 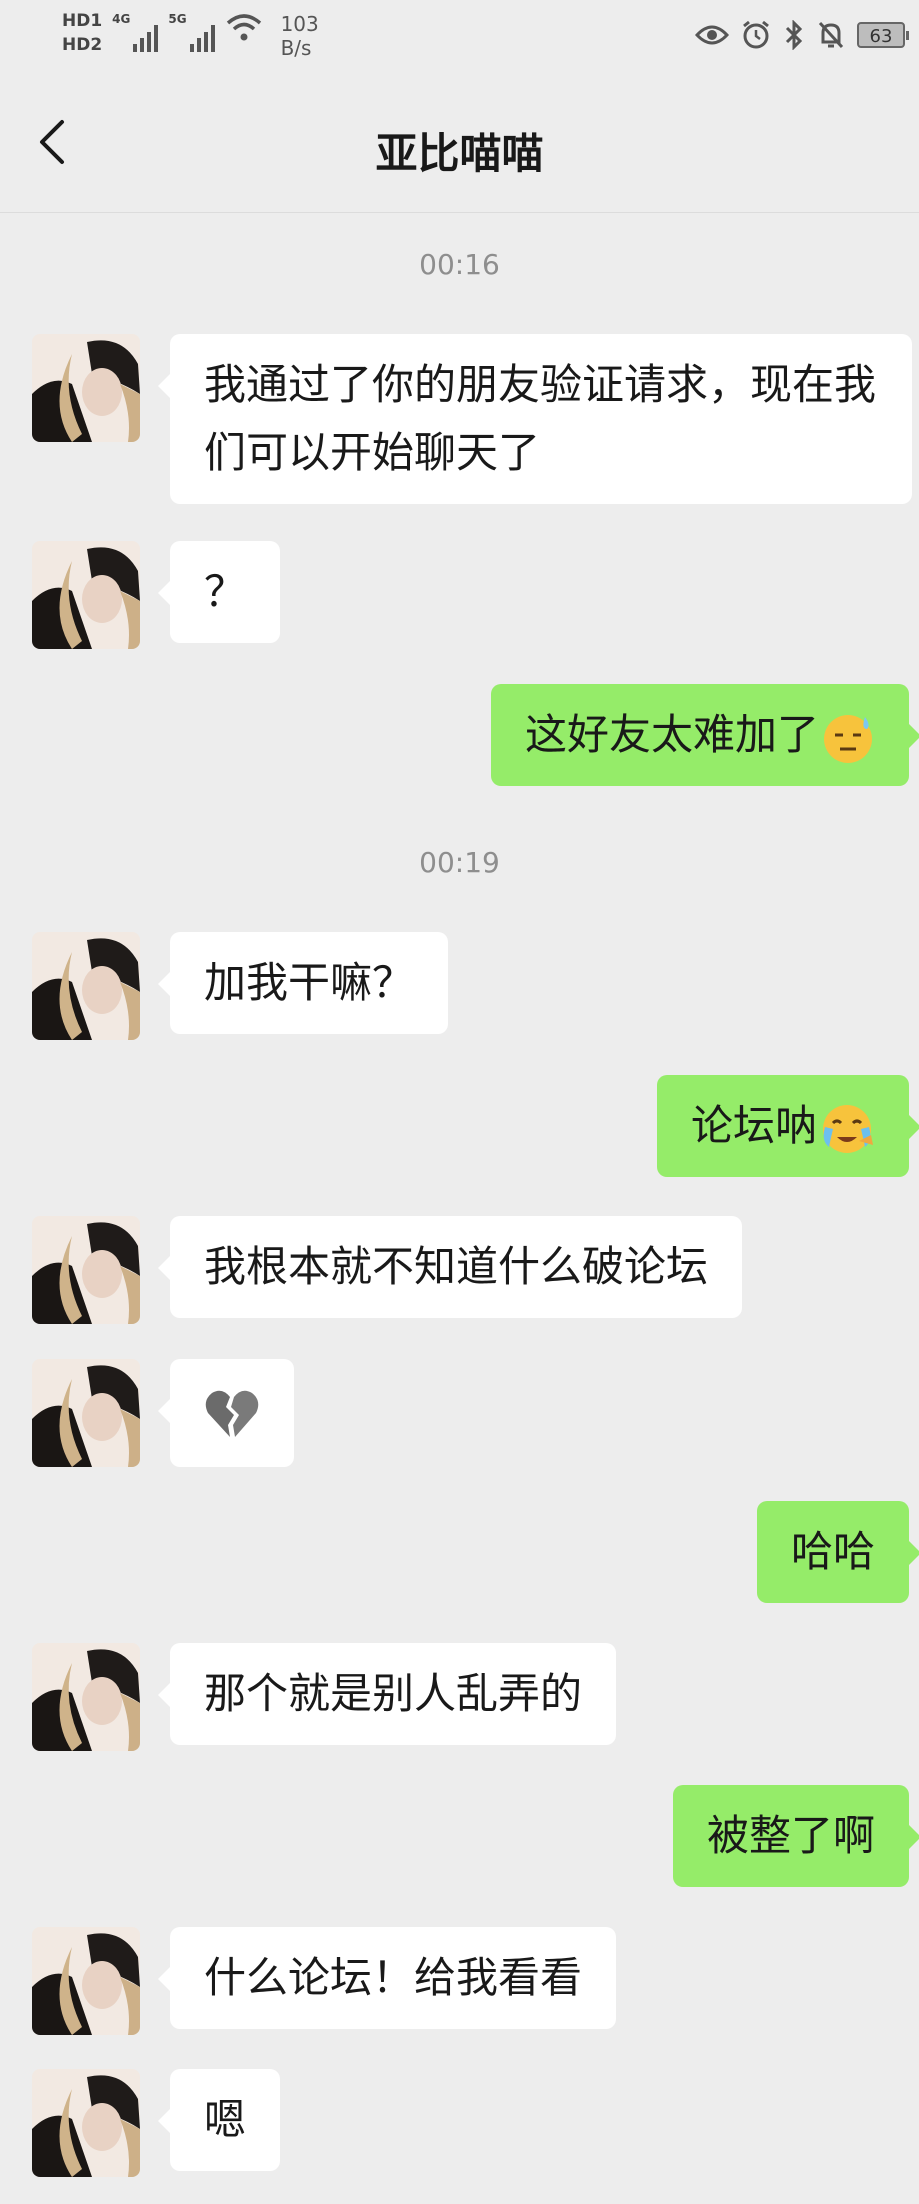 I want to click on message-text: 我通过了你的朋友验证请求，现在我们可以开始聊天了, so click(x=540, y=418).